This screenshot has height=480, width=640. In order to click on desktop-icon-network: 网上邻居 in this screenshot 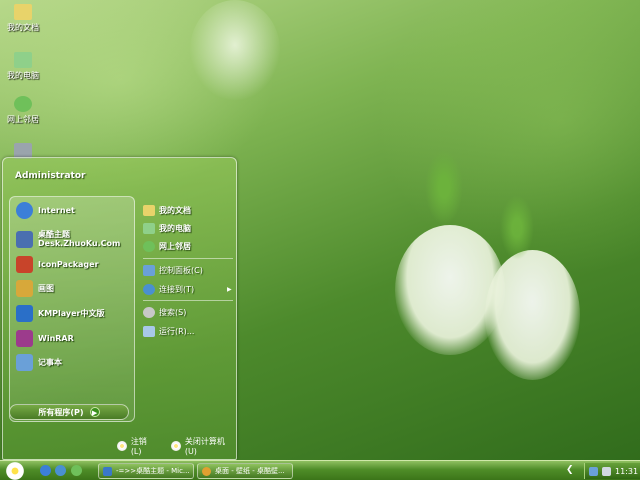, I will do `click(23, 110)`.